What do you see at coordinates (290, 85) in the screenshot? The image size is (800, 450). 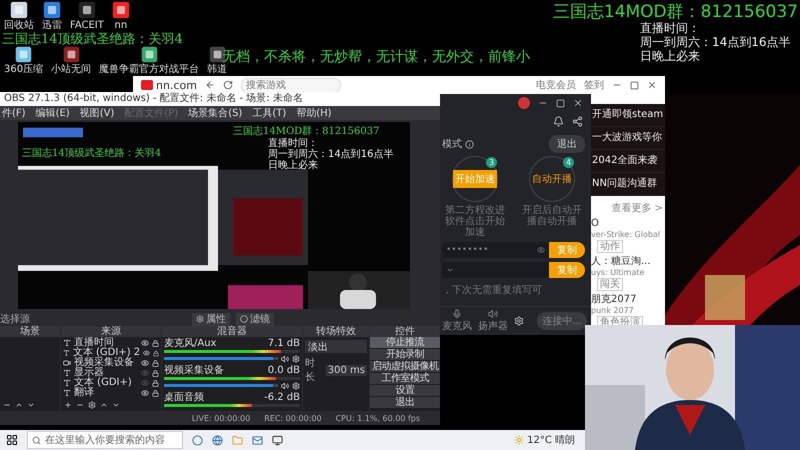 I see `search-field: 搜索游戏` at bounding box center [290, 85].